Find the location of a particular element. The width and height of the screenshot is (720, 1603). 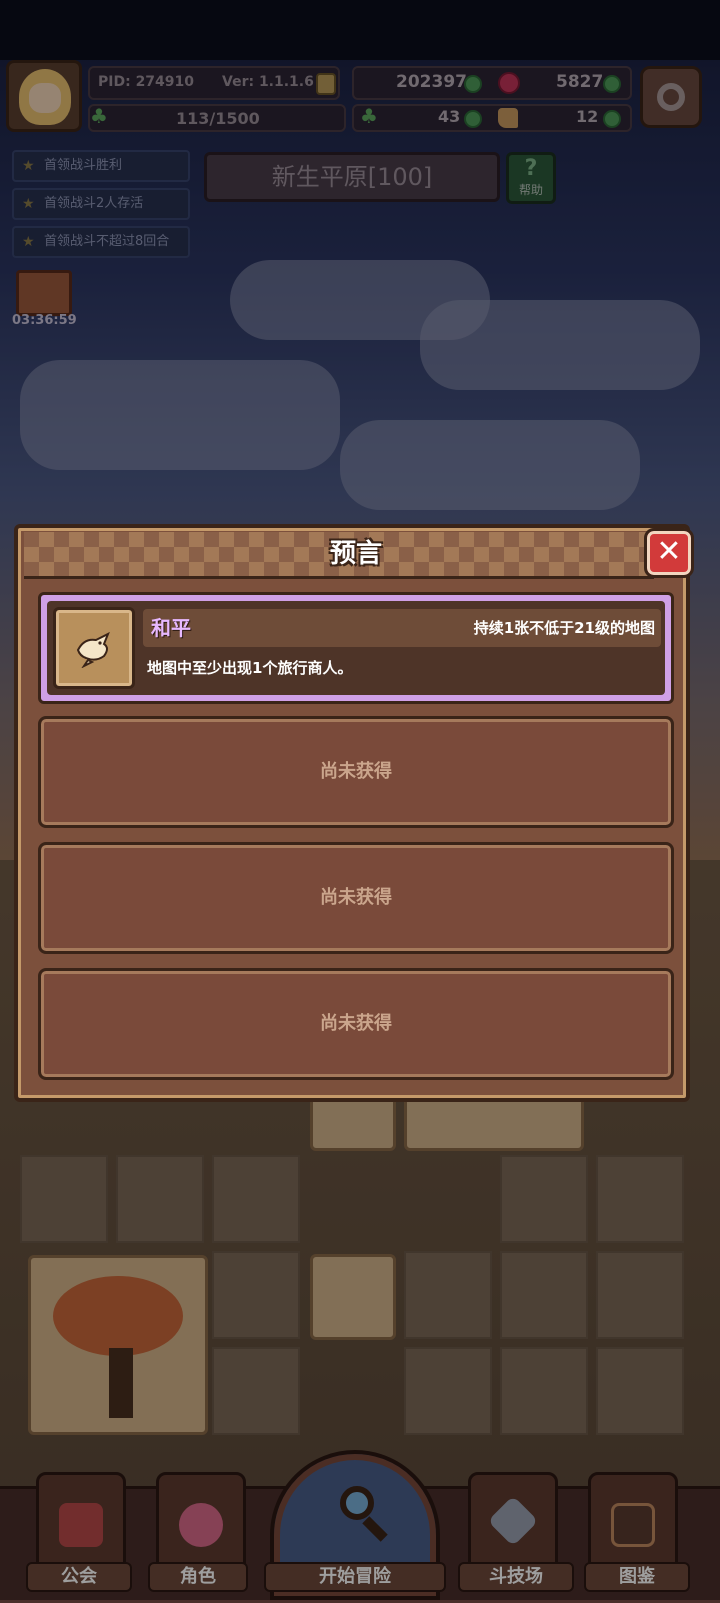

prophecy-card: 和平 持续1张不低于21级的地图 地图中至少出现1个旅行商人。 is located at coordinates (356, 648).